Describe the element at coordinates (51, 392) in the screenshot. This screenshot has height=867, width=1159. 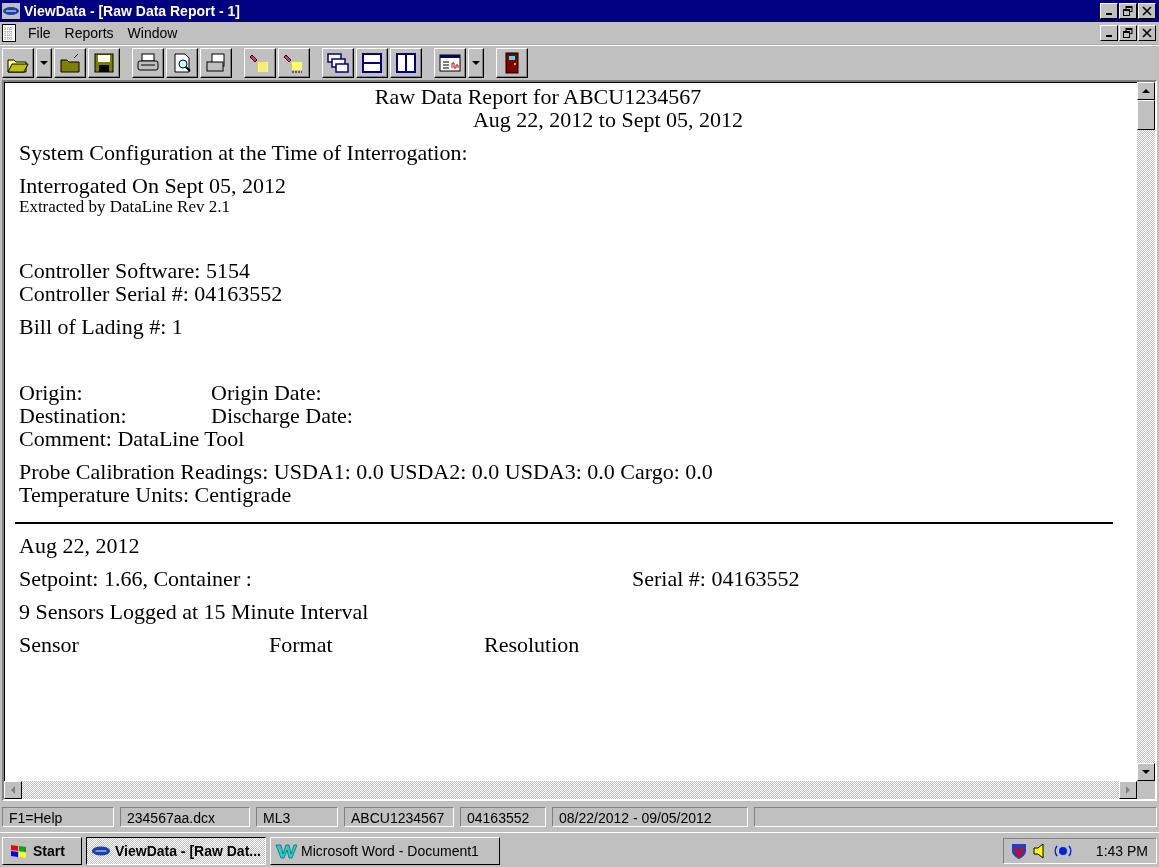
I see `report-text: Origin:` at that location.